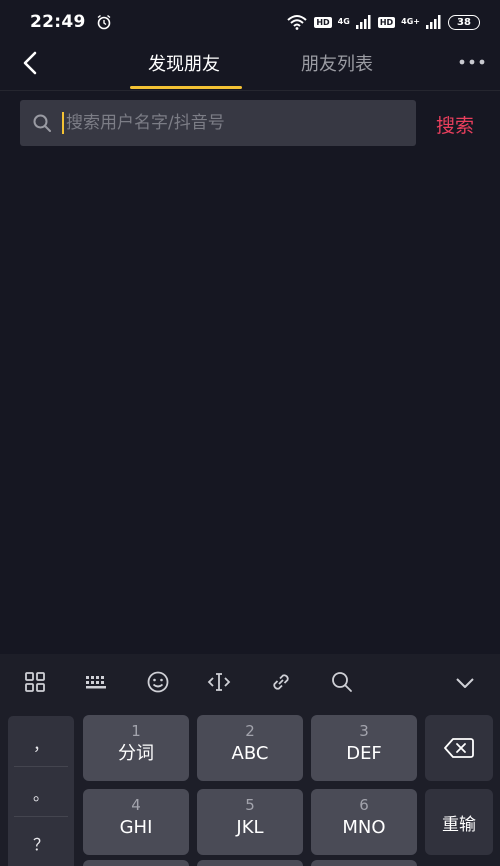 Image resolution: width=500 pixels, height=866 pixels. What do you see at coordinates (250, 827) in the screenshot?
I see `key-label: JKL` at bounding box center [250, 827].